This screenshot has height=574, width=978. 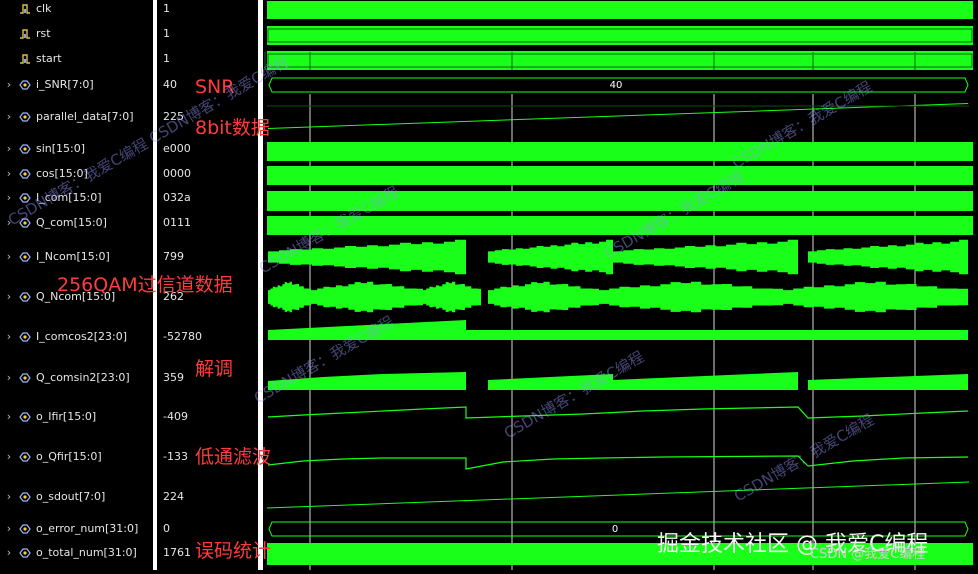 I want to click on signal-name: clk, so click(x=44, y=8).